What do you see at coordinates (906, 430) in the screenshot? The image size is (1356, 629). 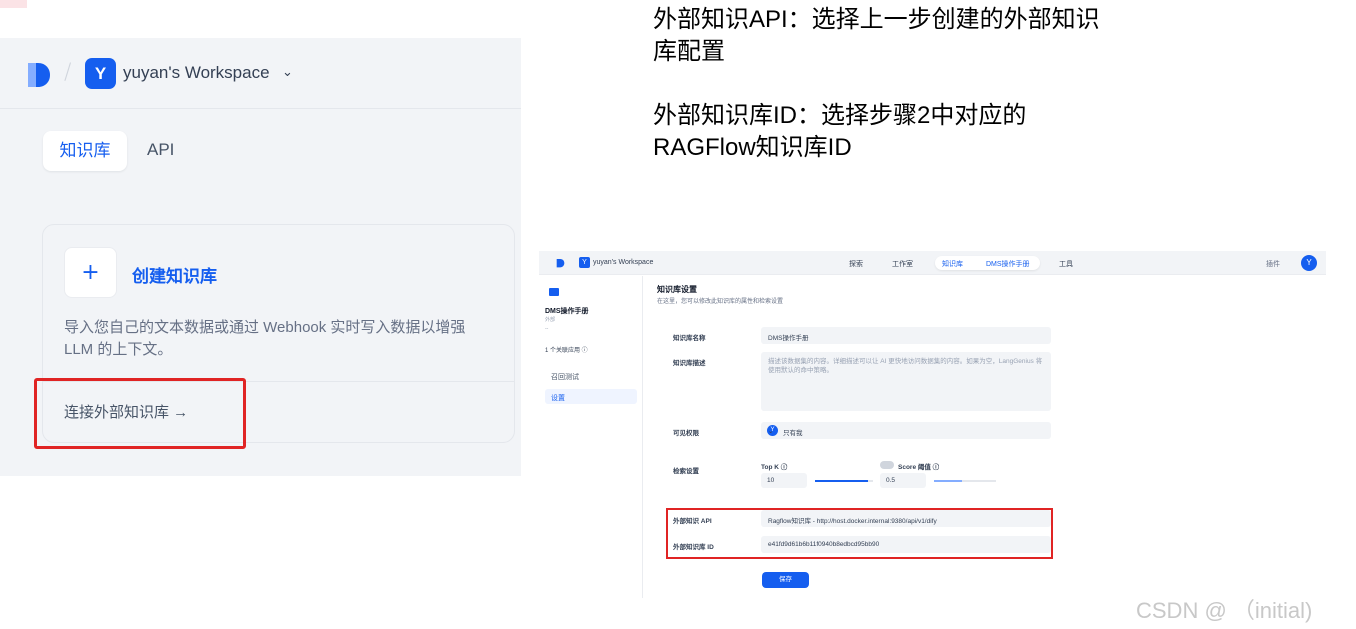 I see `visibility-select: Y 只有我 ⌄` at bounding box center [906, 430].